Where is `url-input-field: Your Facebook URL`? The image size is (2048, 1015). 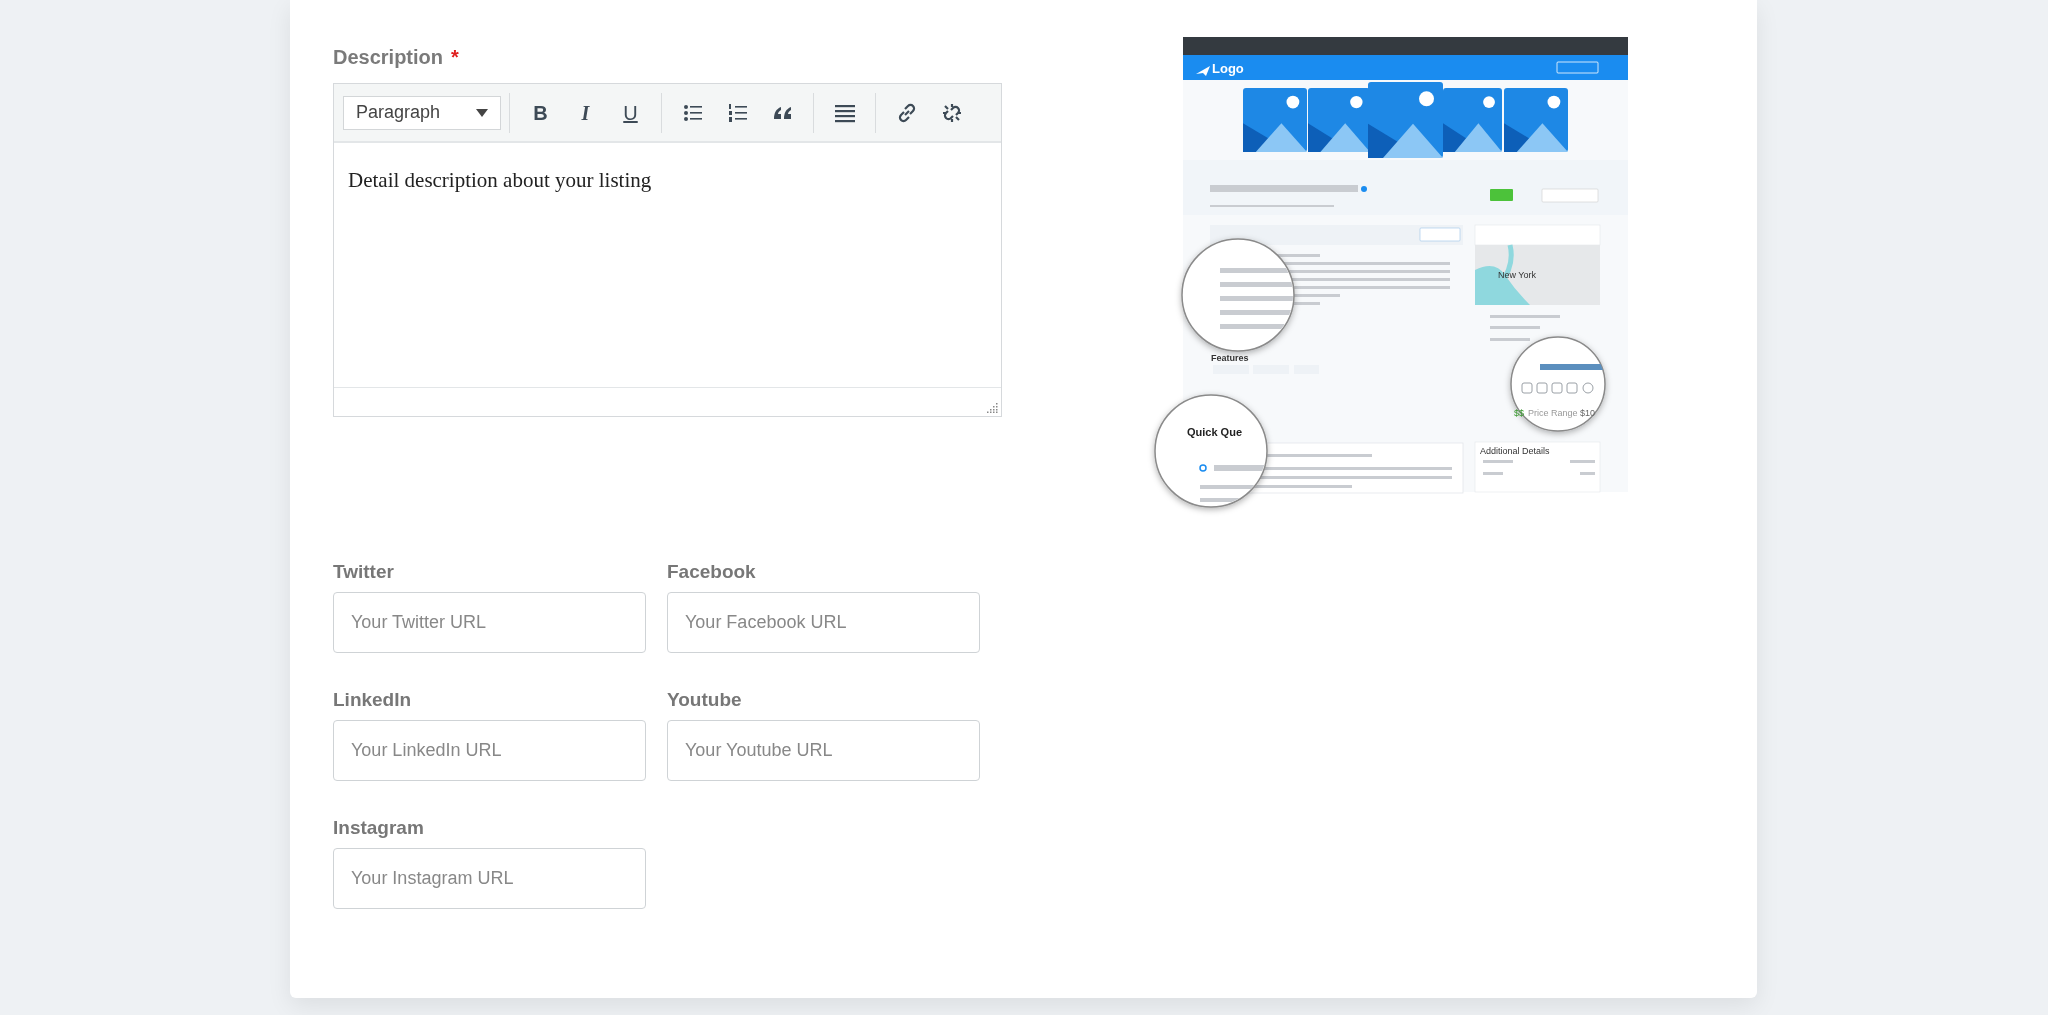 url-input-field: Your Facebook URL is located at coordinates (823, 622).